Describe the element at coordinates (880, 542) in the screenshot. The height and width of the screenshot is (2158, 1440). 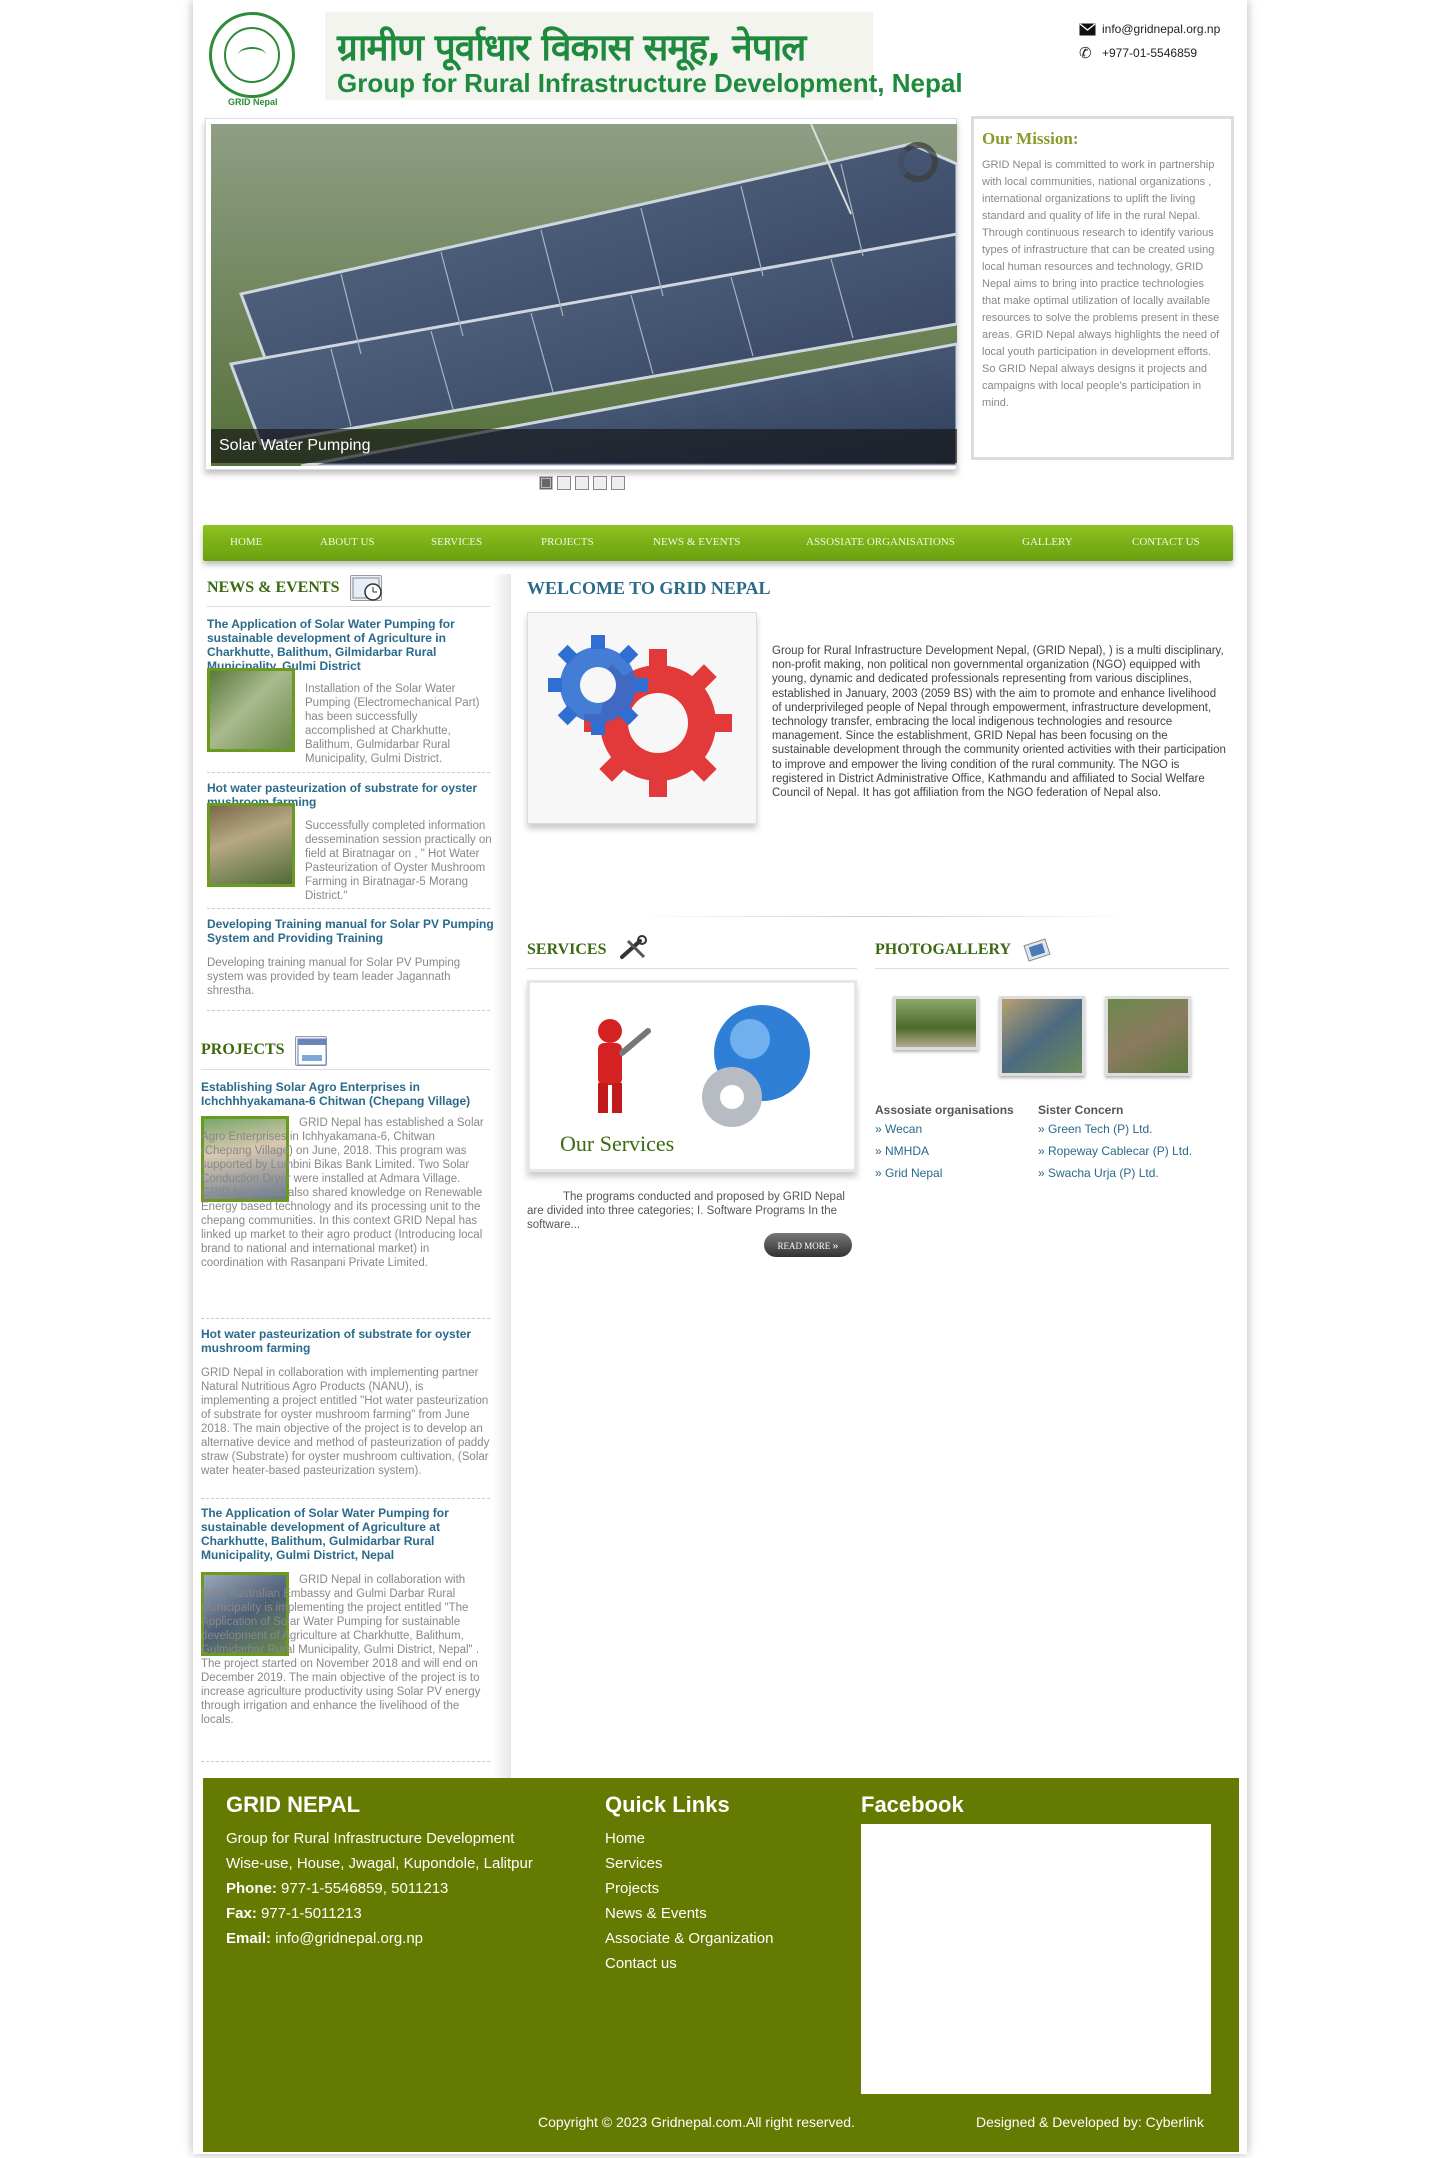
I see `nav-associate-organisations: ASSOSIATE ORGANISATIONS` at that location.